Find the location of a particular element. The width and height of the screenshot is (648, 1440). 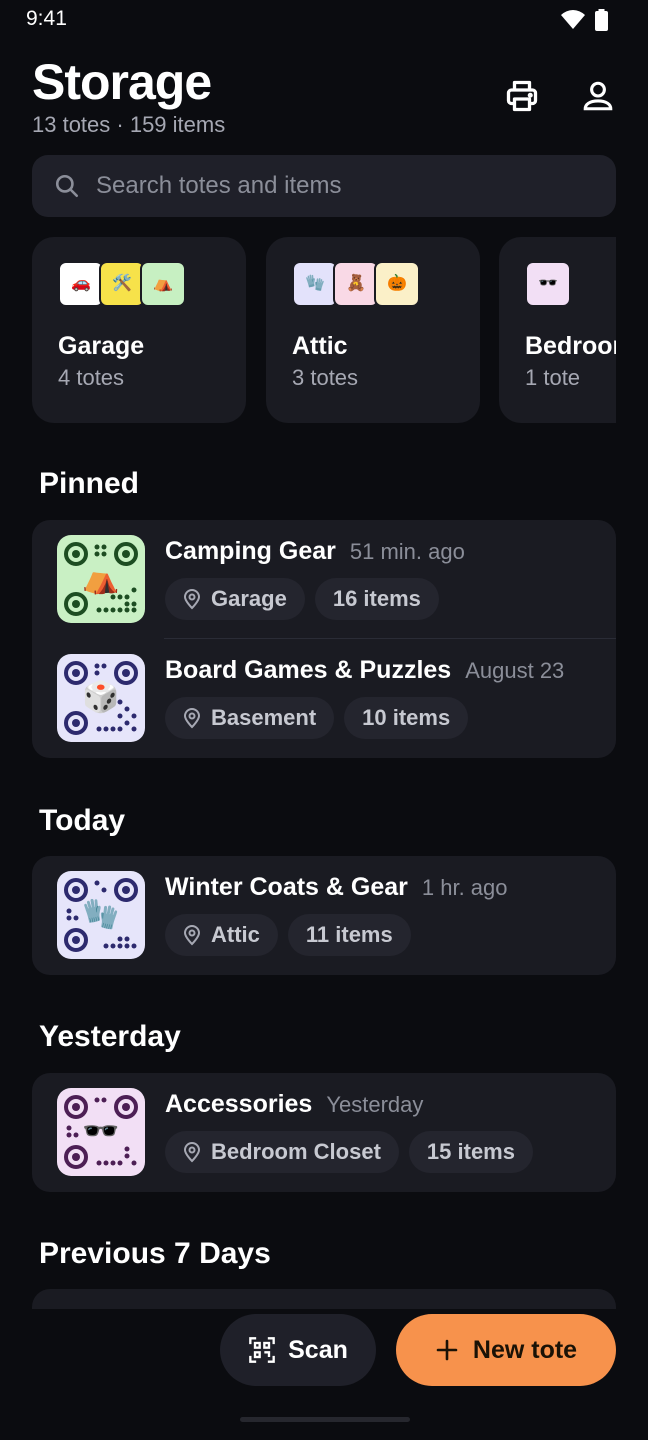

search-icon is located at coordinates (67, 186).